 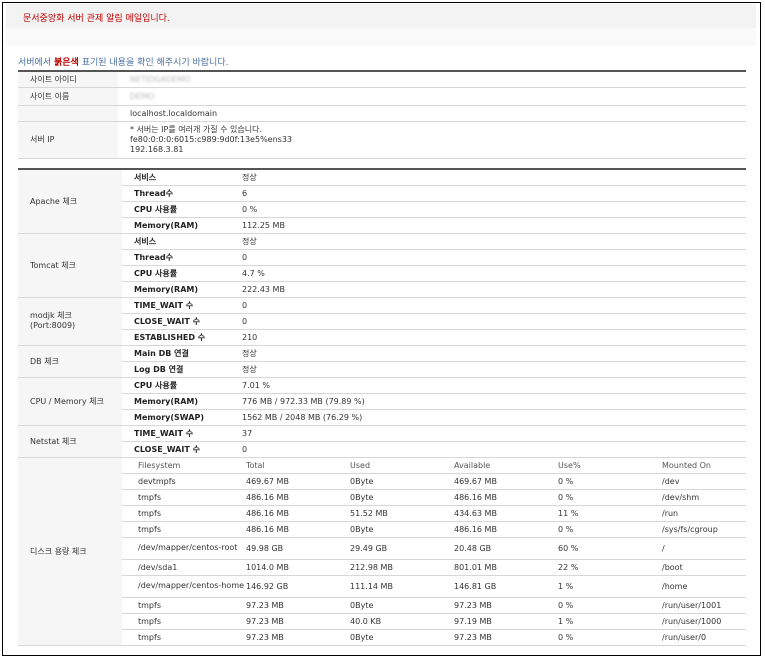 What do you see at coordinates (382, 481) in the screenshot?
I see `table-row: devtmpfs 469.67 MB 0Byte 469.67 MB 0 %/dev` at bounding box center [382, 481].